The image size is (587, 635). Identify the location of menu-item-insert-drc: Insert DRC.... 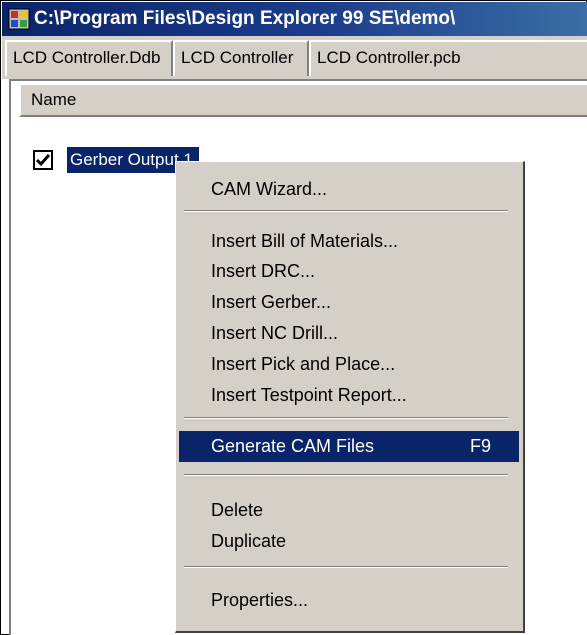
(349, 271).